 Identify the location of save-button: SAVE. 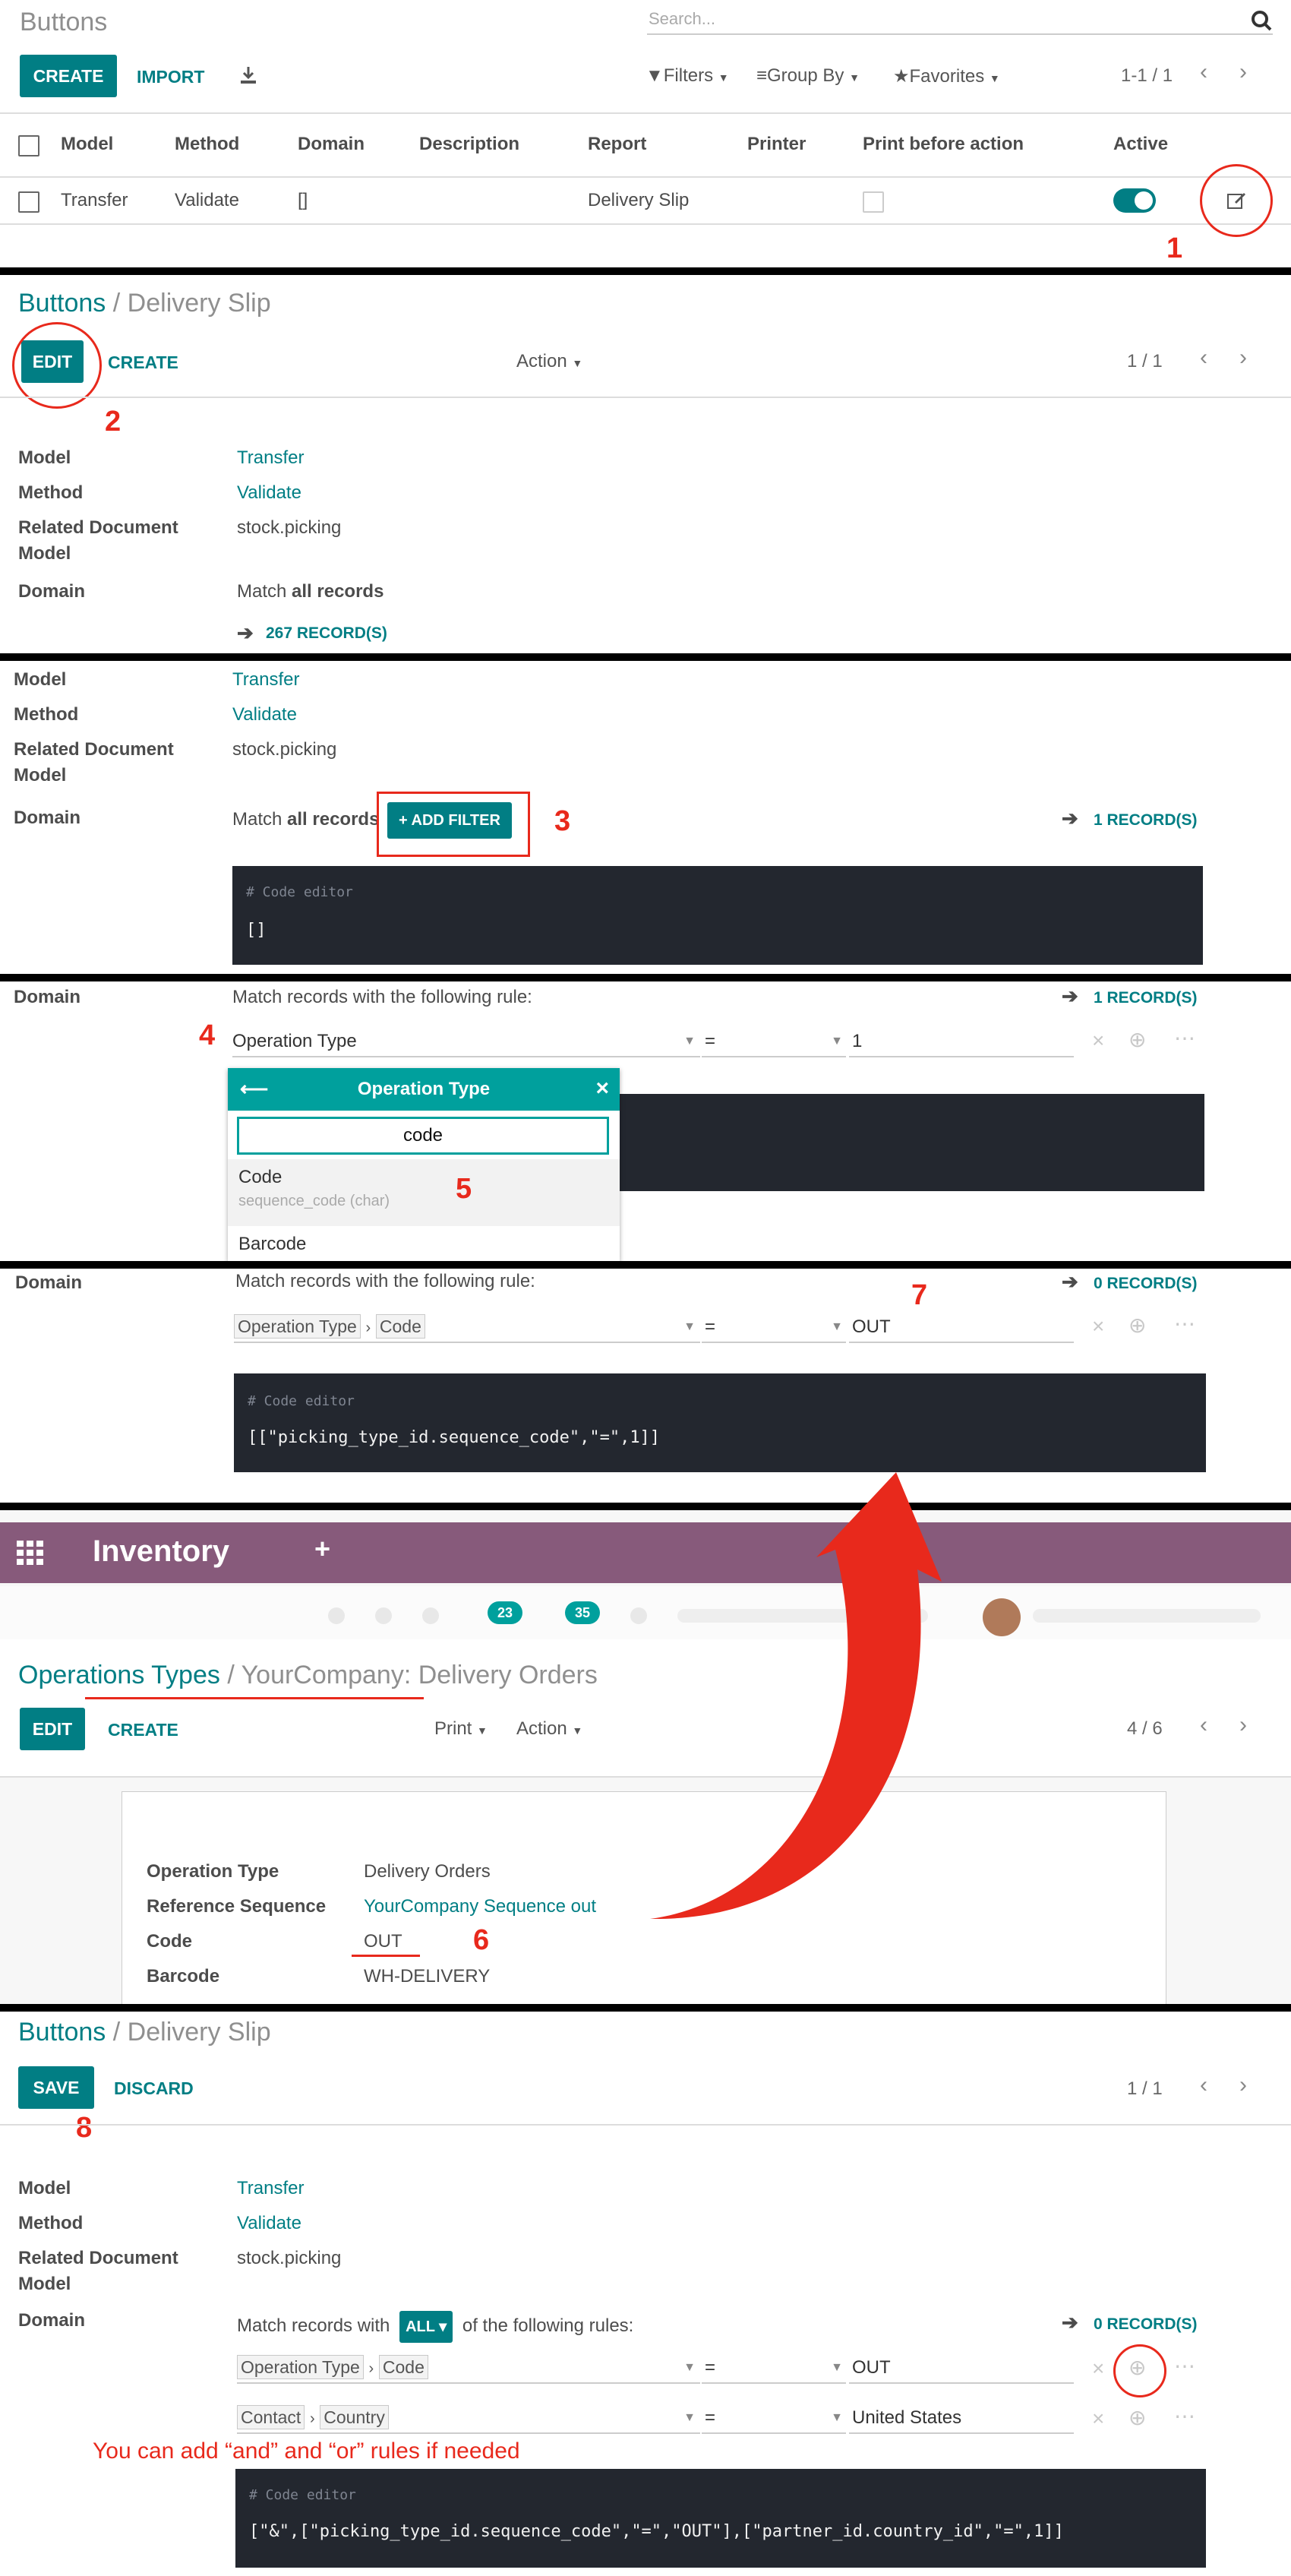
(56, 2087).